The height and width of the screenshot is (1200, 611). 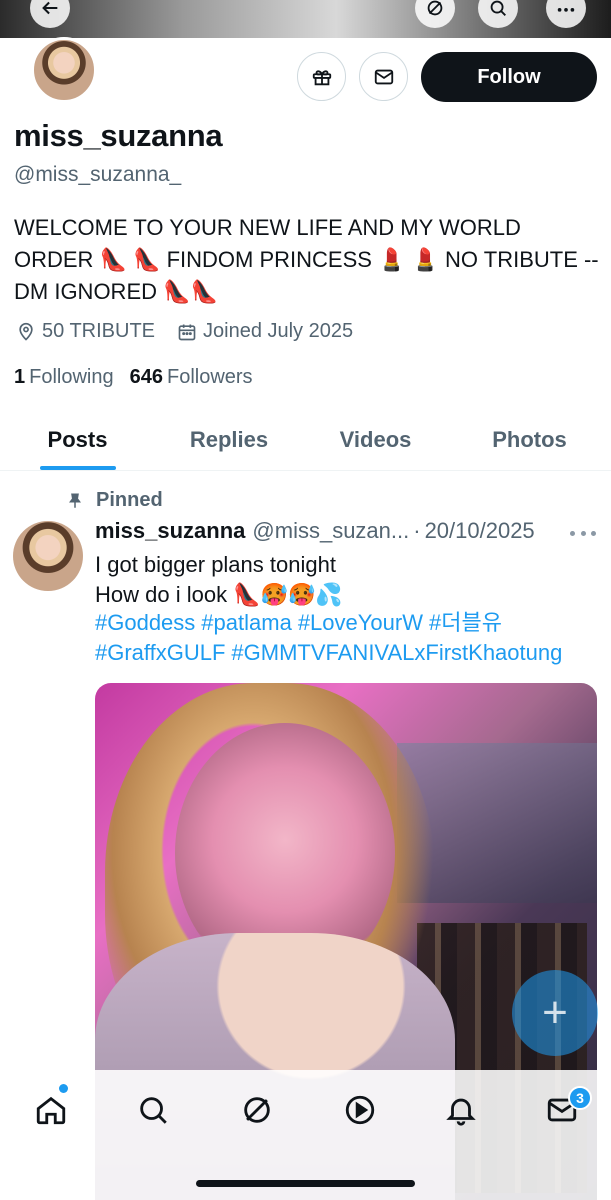 I want to click on gift-button, so click(x=321, y=76).